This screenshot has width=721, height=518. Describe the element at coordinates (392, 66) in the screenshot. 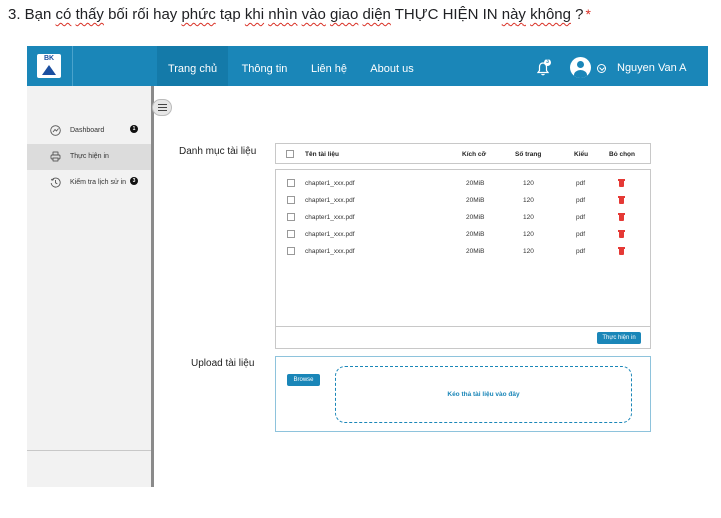

I see `nav-about-us: About us` at that location.